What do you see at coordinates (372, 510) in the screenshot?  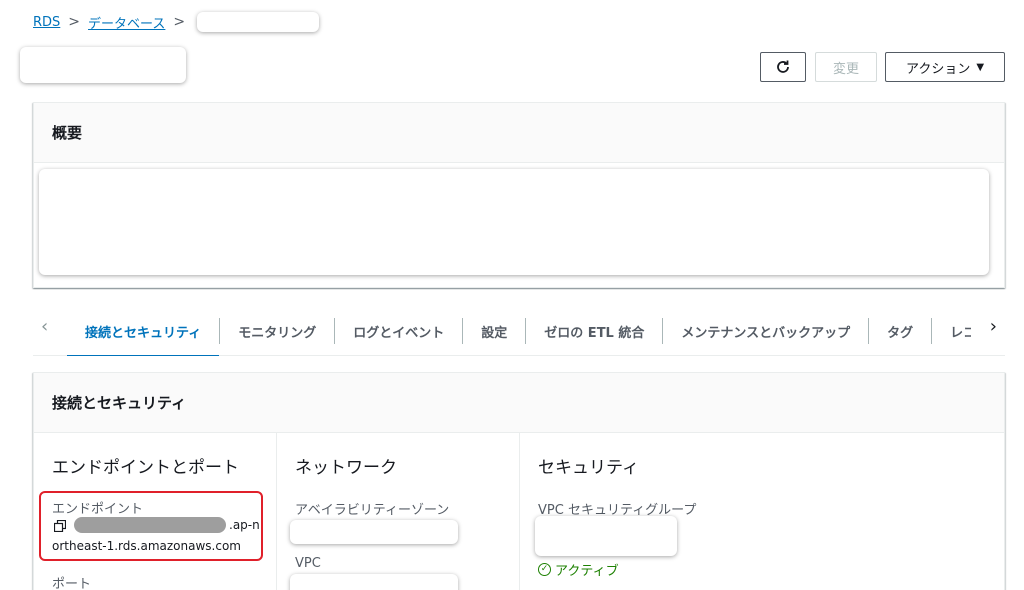 I see `az-label: アベイラビリティーゾーン` at bounding box center [372, 510].